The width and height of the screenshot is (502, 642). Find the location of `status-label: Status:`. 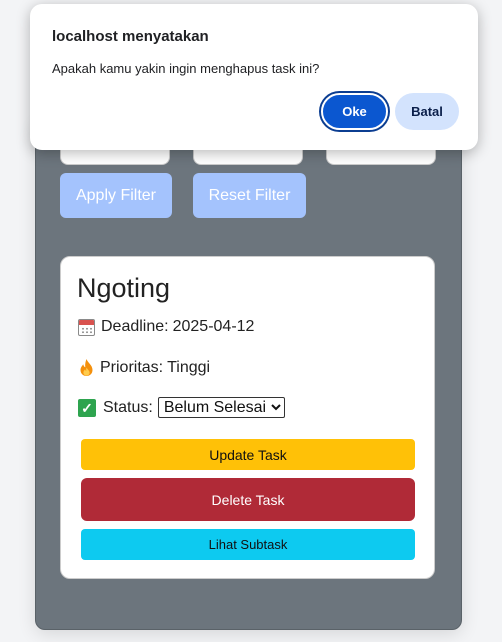

status-label: Status: is located at coordinates (128, 407).